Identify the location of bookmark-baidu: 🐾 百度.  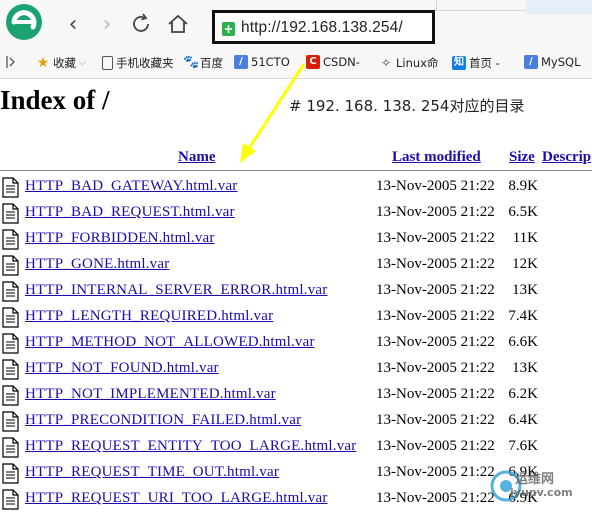
(203, 63).